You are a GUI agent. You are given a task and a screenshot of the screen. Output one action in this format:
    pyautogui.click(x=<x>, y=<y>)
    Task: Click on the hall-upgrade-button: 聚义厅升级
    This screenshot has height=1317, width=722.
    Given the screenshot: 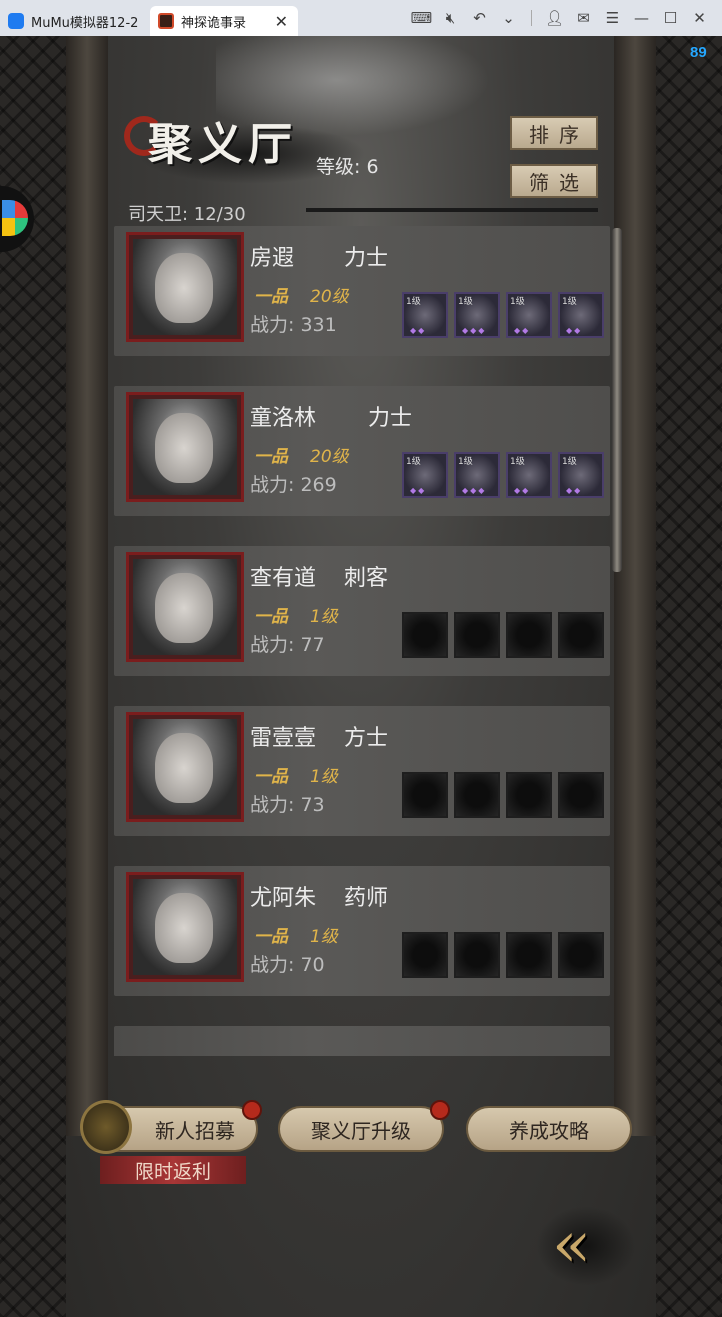 What is the action you would take?
    pyautogui.click(x=361, y=1129)
    